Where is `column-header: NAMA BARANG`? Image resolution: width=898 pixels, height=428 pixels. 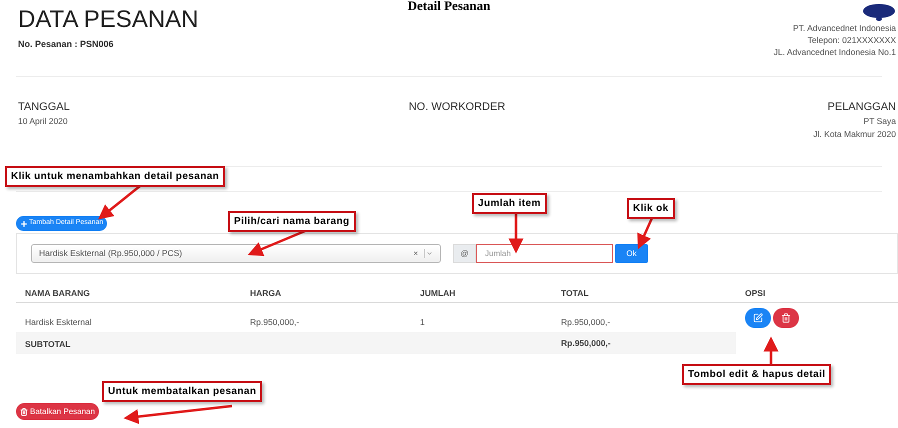
column-header: NAMA BARANG is located at coordinates (57, 293).